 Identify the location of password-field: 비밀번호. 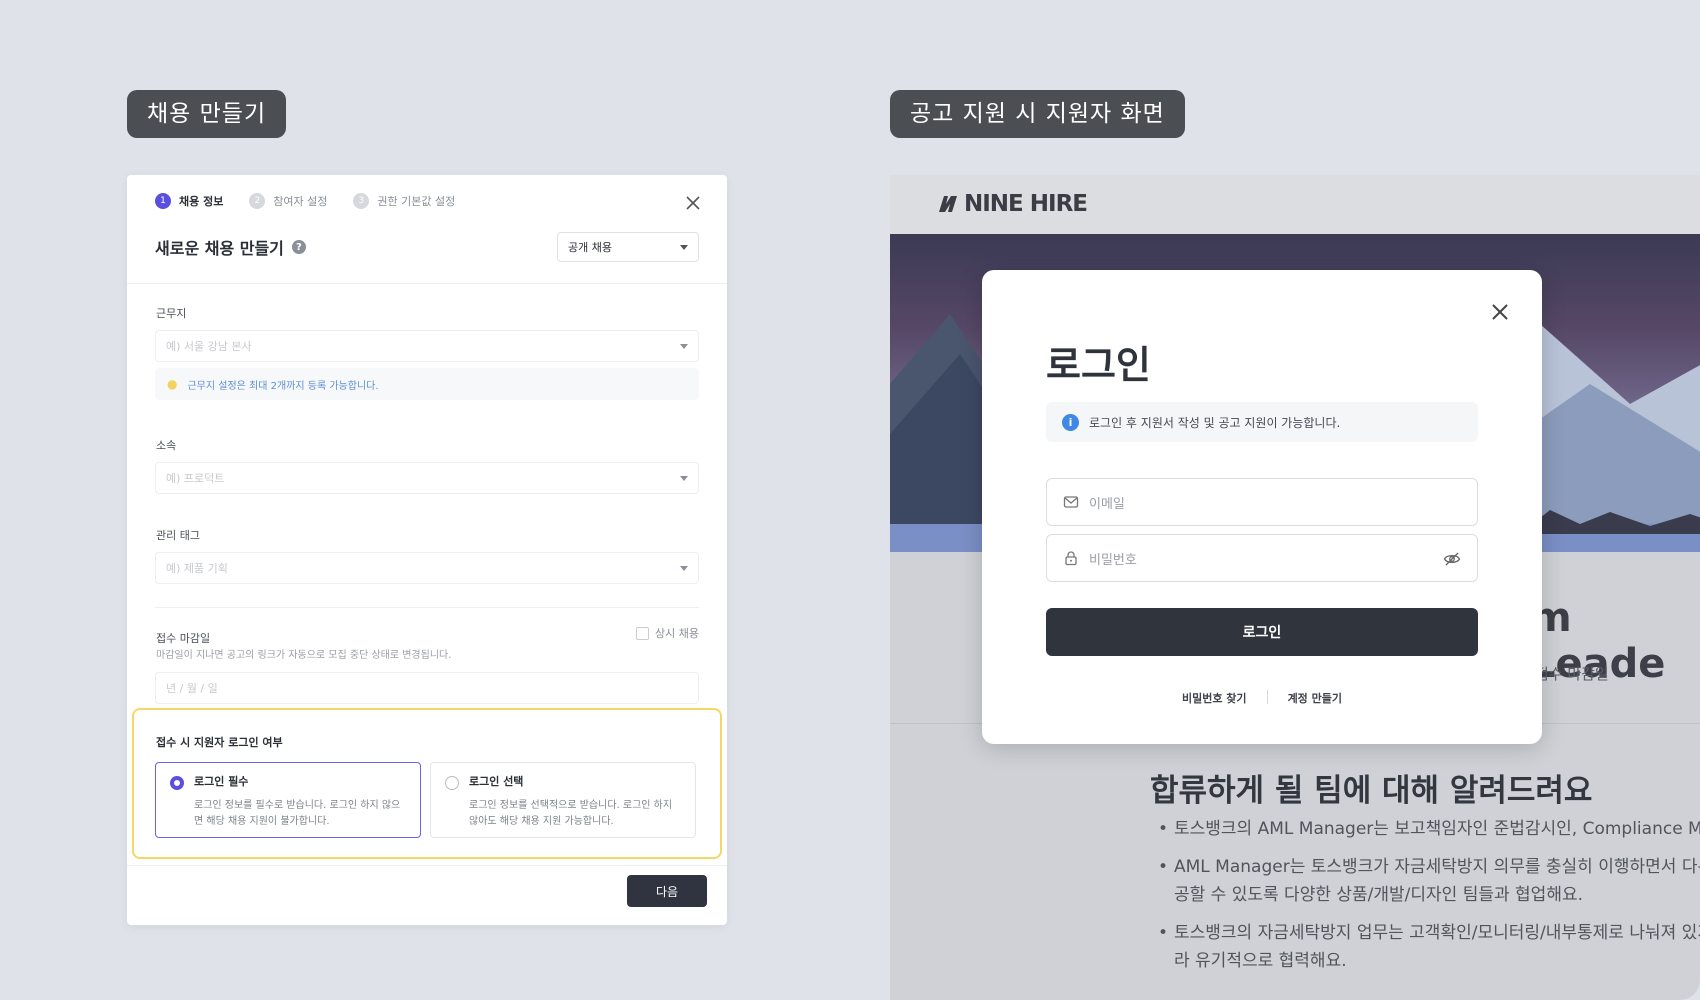
(1262, 558).